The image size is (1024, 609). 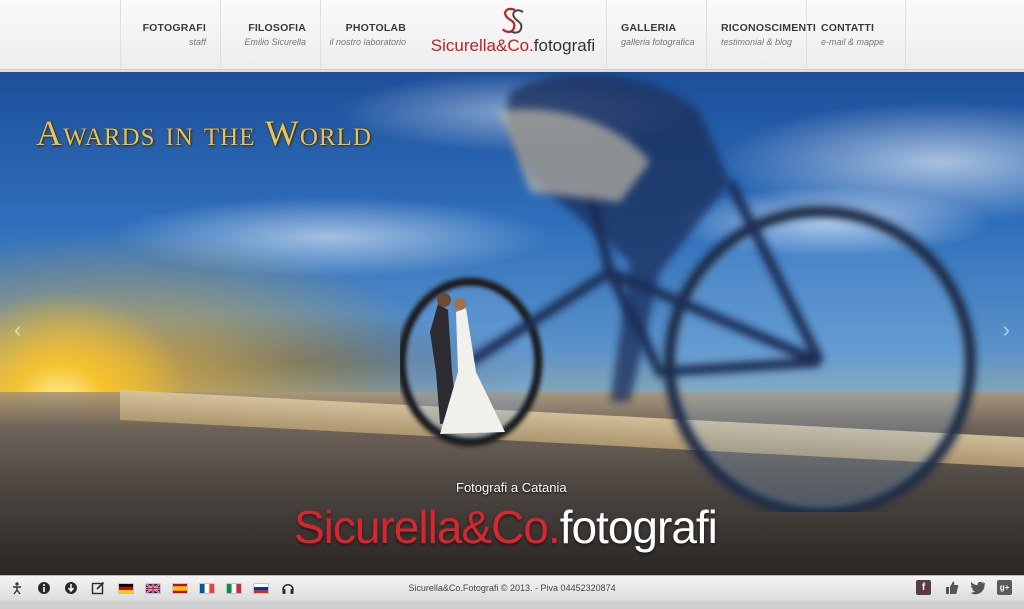 I want to click on nav-title: GALLERIA, so click(x=649, y=28).